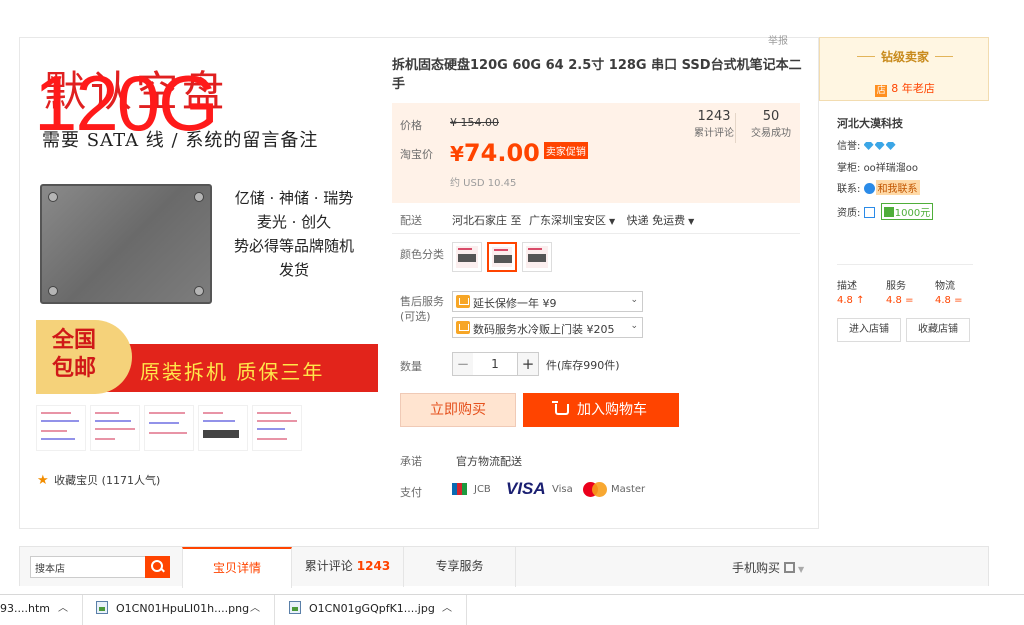  I want to click on score-description: 描述 4.8 ↑, so click(862, 291).